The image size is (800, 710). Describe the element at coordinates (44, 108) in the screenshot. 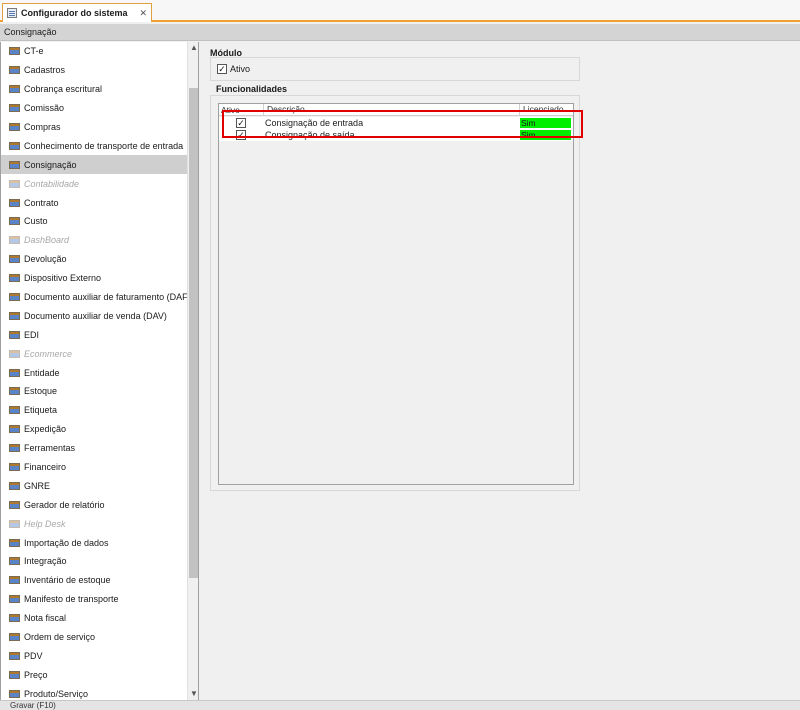

I see `sidebar-item-label: Comissão` at that location.